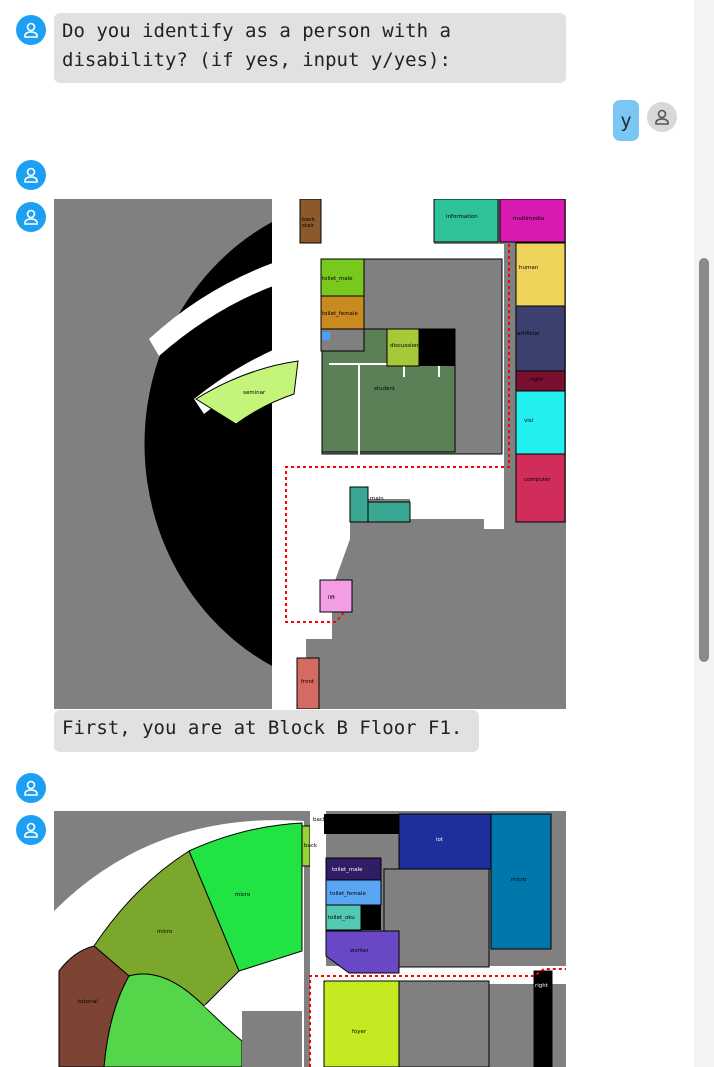 This screenshot has width=714, height=1067. What do you see at coordinates (528, 219) in the screenshot?
I see `label-multimedia-lab: multimedia` at bounding box center [528, 219].